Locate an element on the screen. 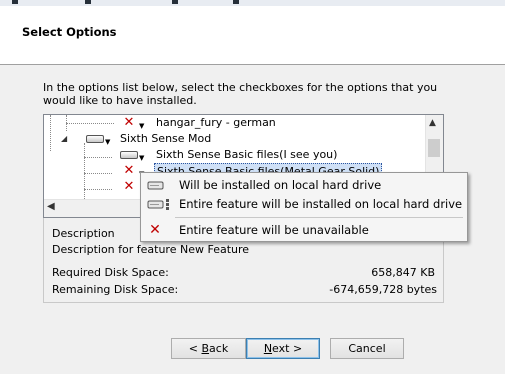 The image size is (505, 374). scroll-left-icon: ◀ is located at coordinates (51, 206).